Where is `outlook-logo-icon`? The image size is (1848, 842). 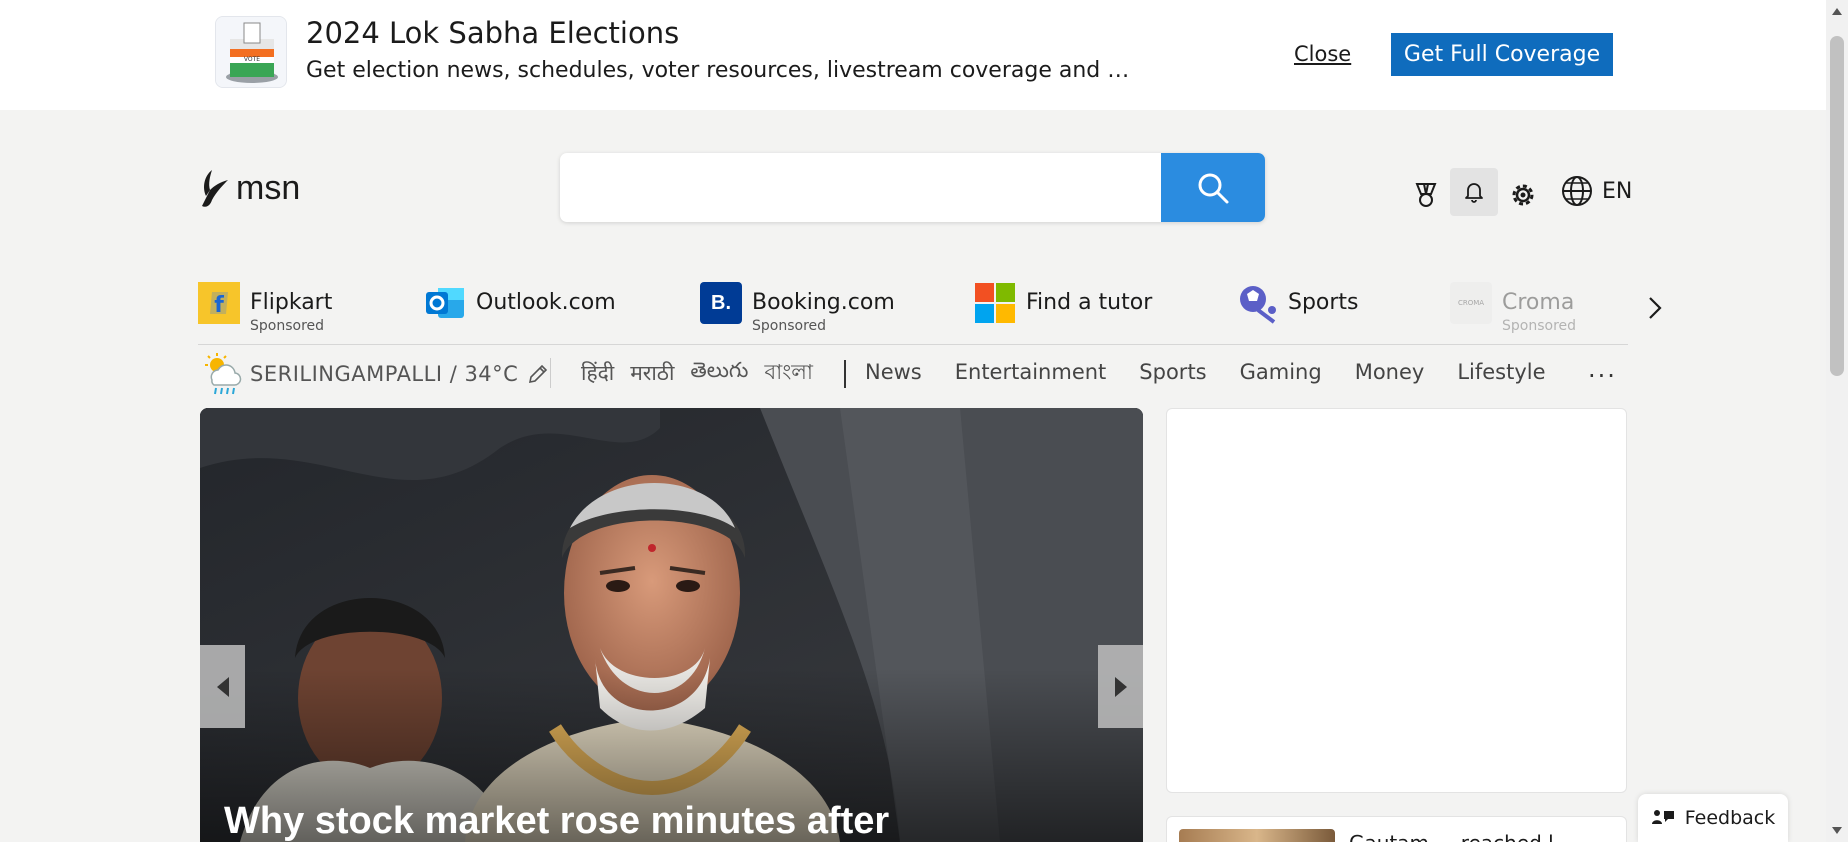
outlook-logo-icon is located at coordinates (445, 303).